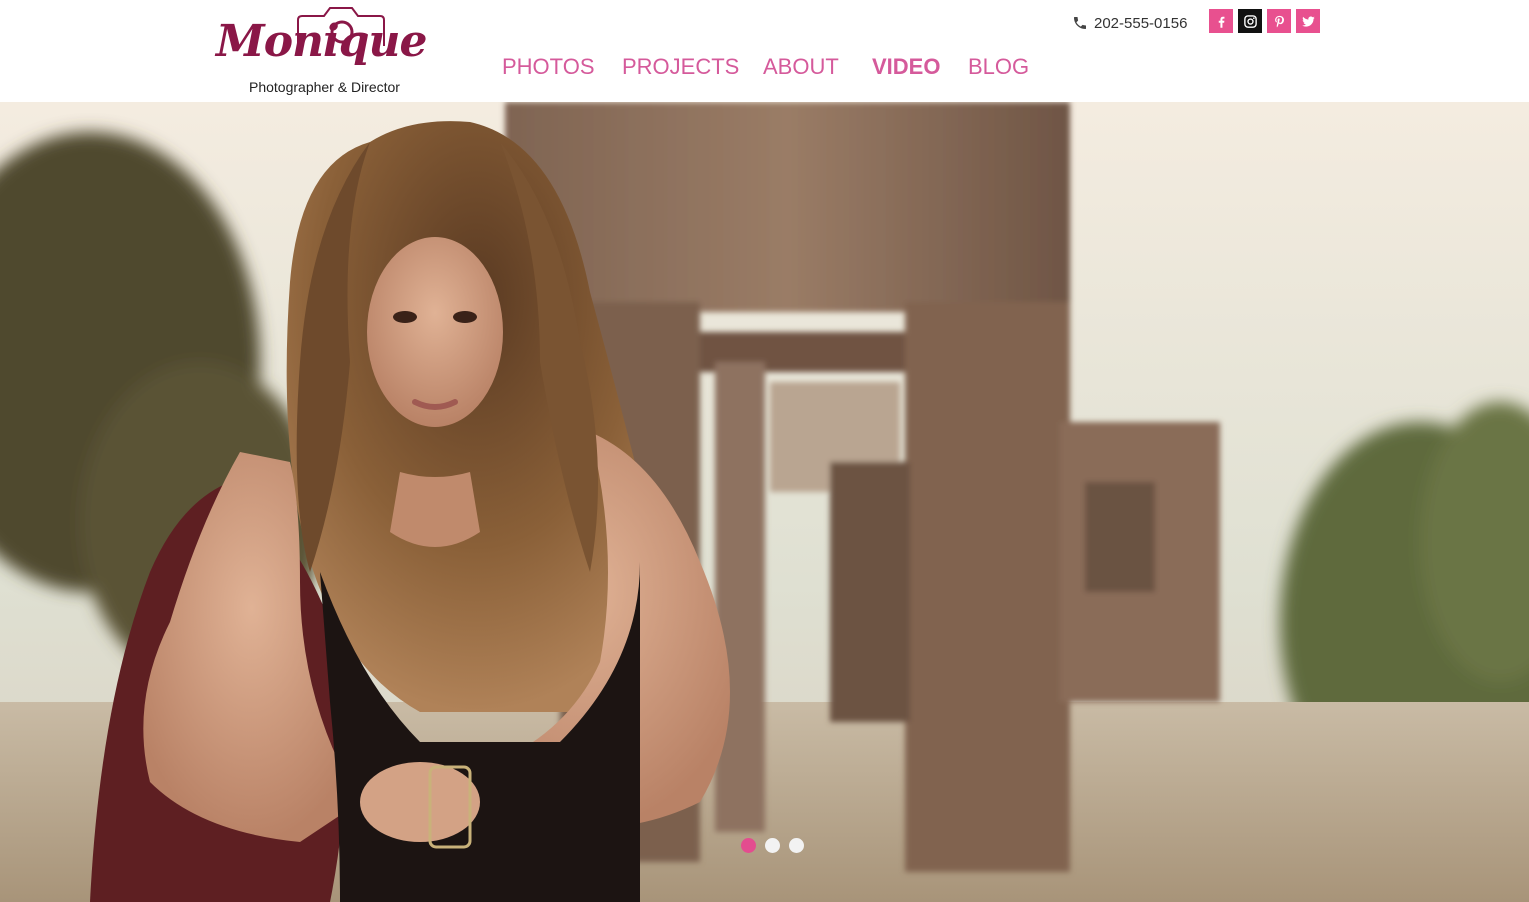  Describe the element at coordinates (801, 67) in the screenshot. I see `nav-item-about: ABOUT` at that location.